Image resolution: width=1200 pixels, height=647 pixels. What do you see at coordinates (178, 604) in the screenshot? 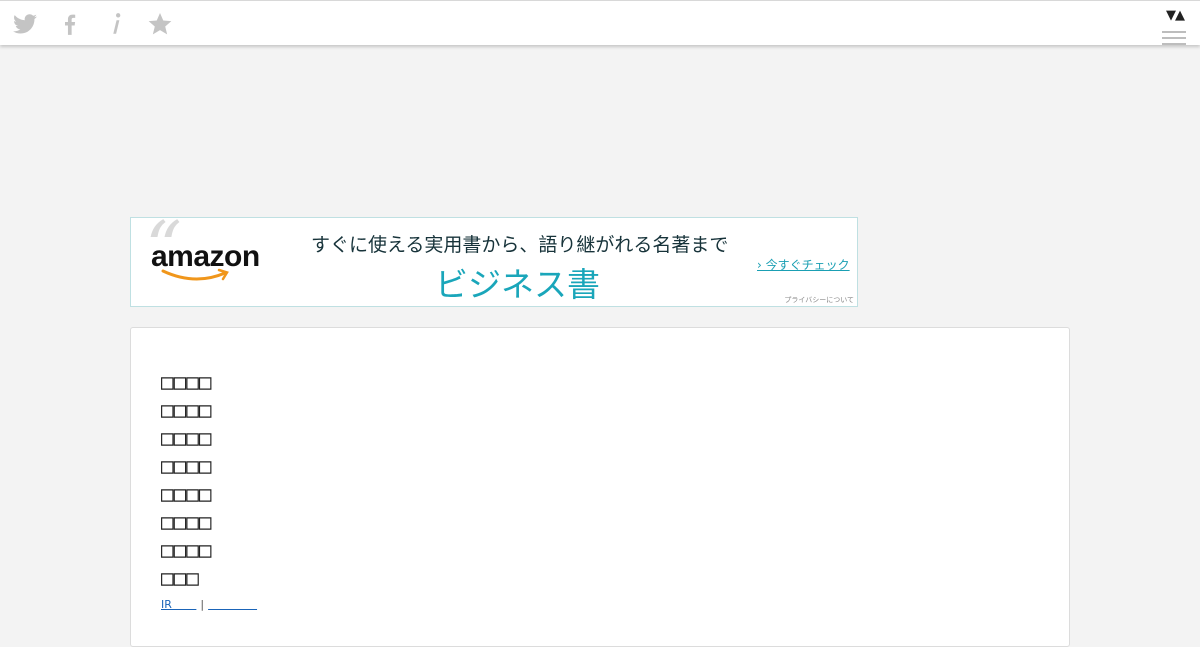
I see `footer-link-ir: IR` at bounding box center [178, 604].